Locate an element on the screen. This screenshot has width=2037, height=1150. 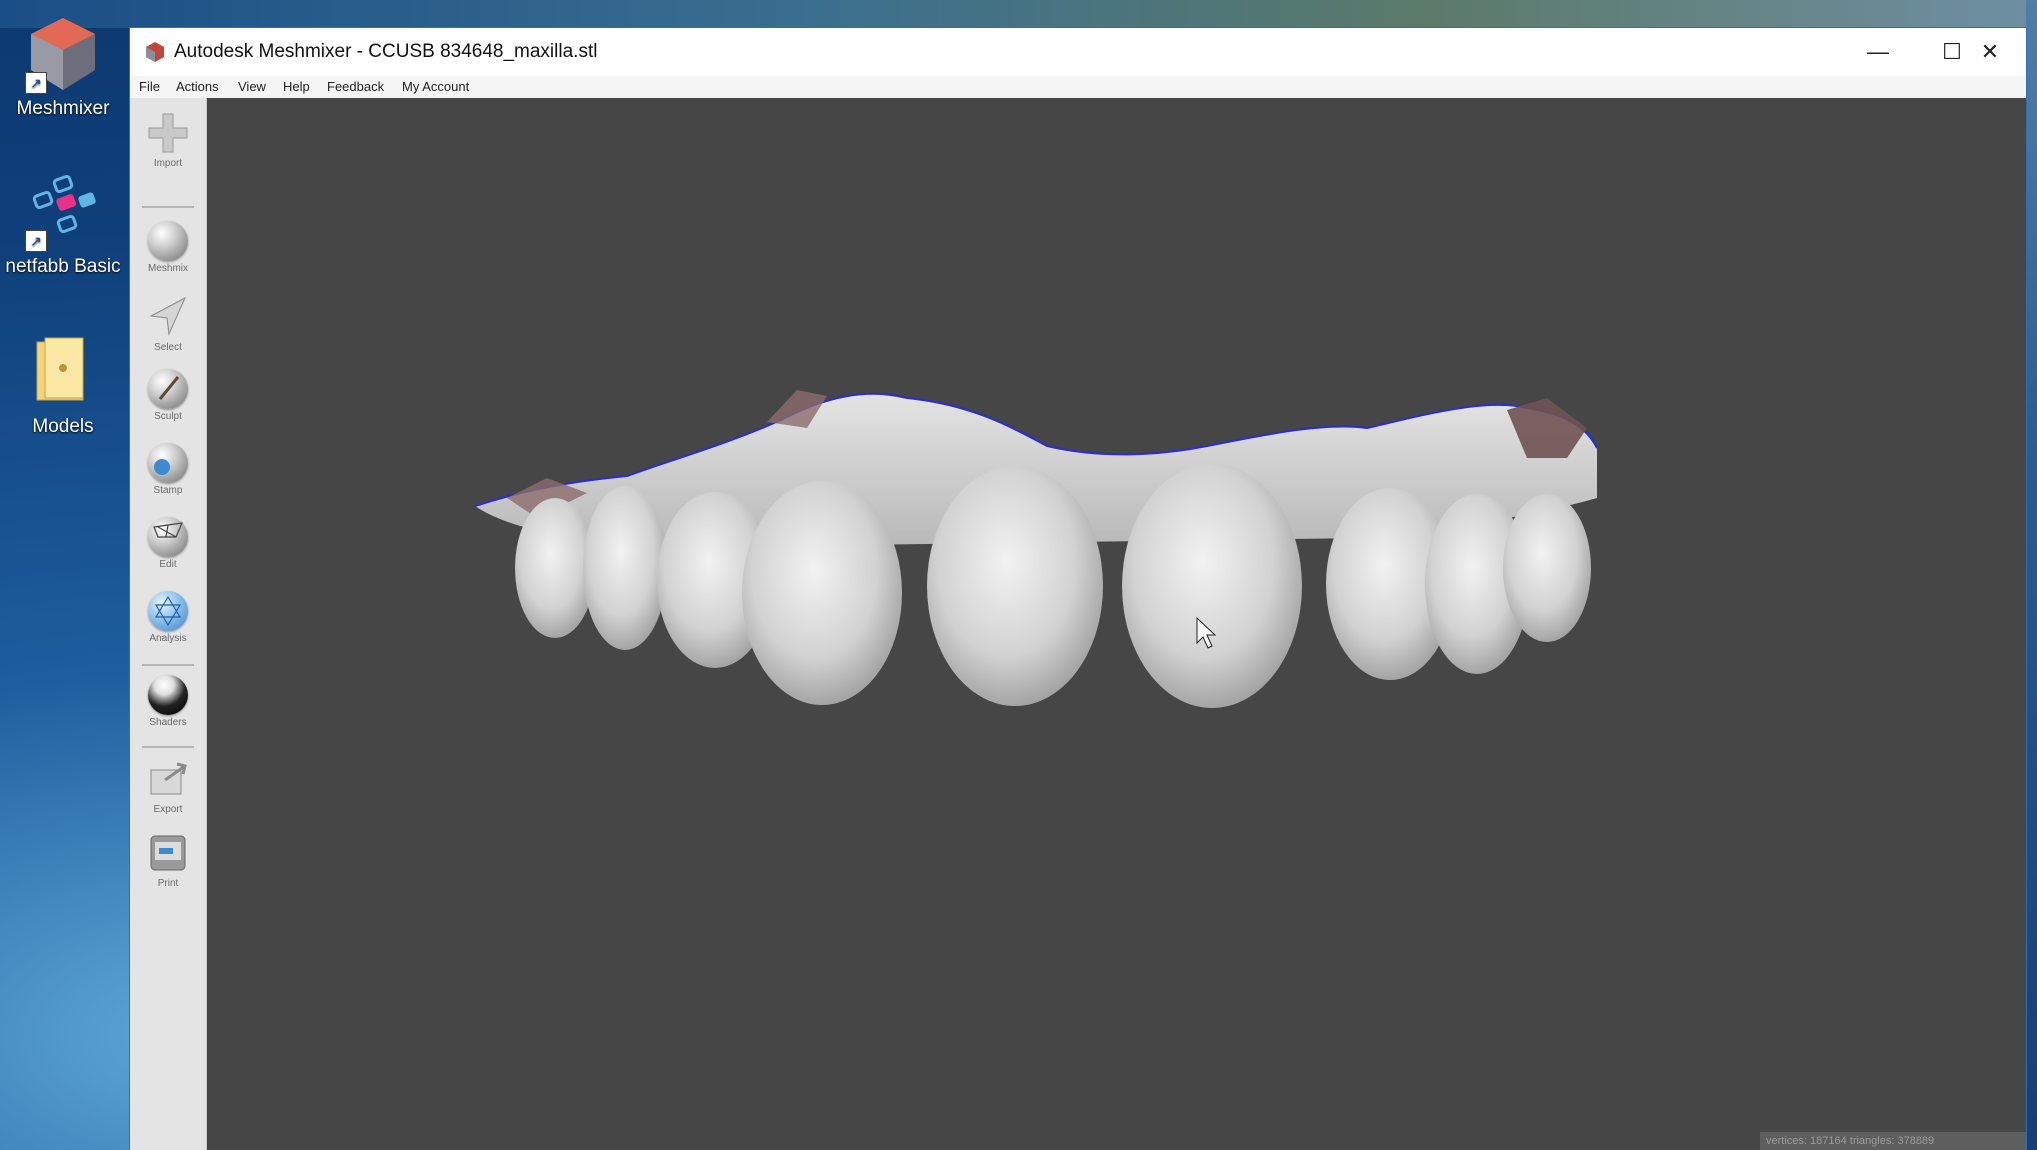
tool-label: Export is located at coordinates (168, 809).